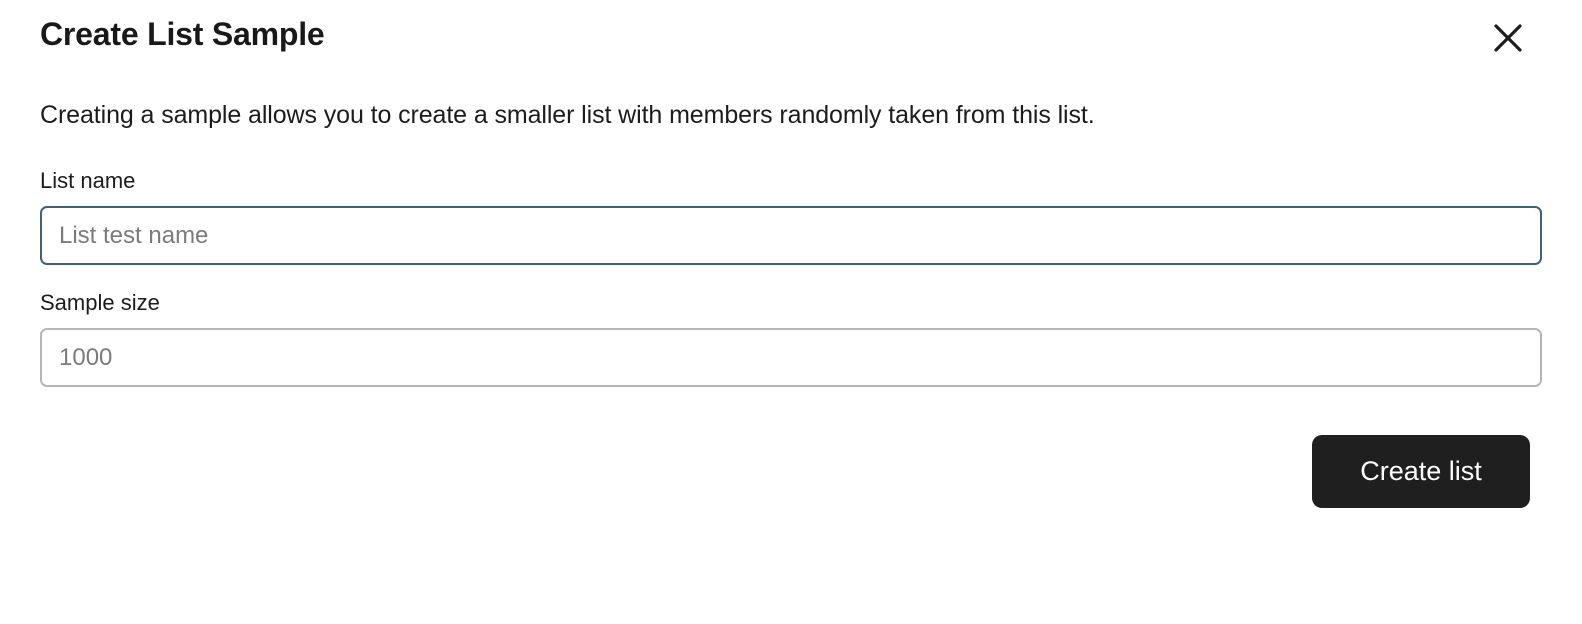 The image size is (1582, 624). What do you see at coordinates (182, 34) in the screenshot?
I see `page-title: Create List Sample` at bounding box center [182, 34].